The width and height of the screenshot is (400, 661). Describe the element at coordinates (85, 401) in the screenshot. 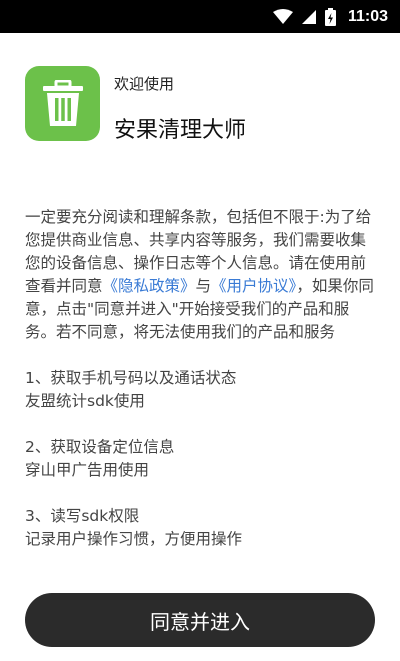

I see `permission-desc: 友盟统计sdk使用` at that location.